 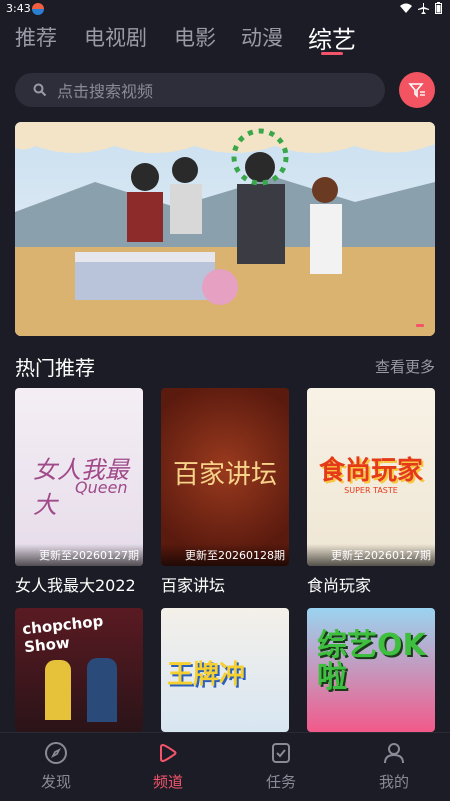 I want to click on tab-movies: 电影, so click(x=195, y=37).